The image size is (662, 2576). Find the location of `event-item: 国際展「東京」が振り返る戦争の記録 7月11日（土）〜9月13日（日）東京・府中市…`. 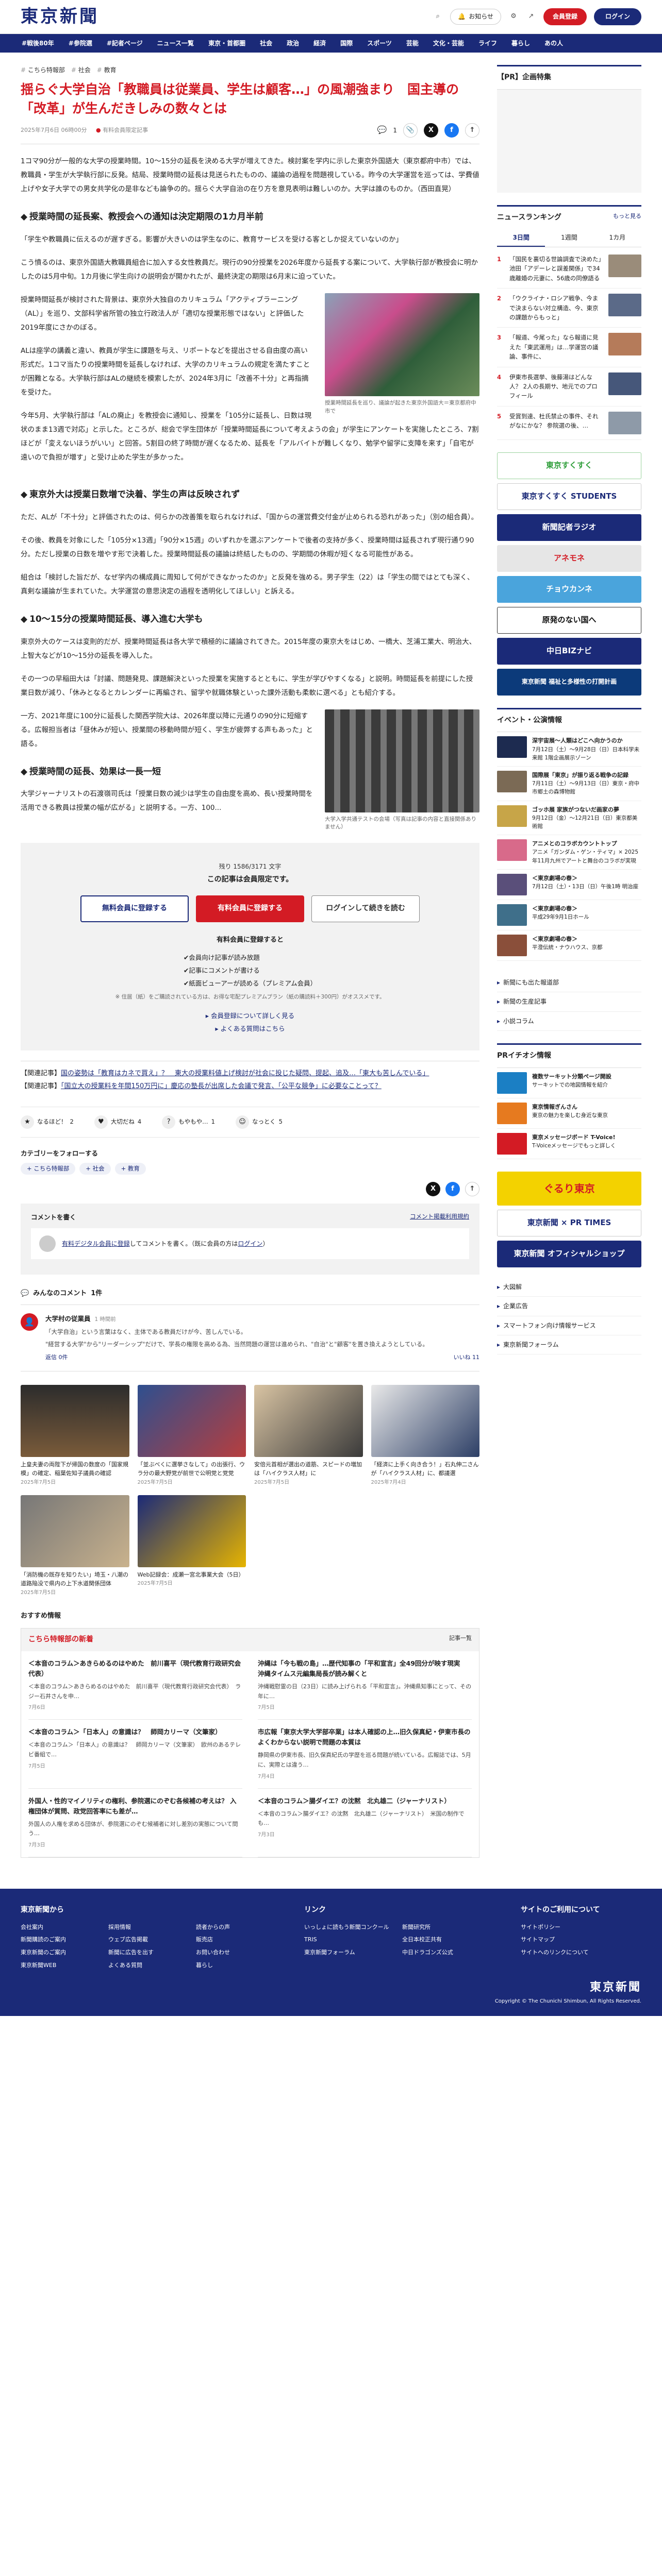

event-item: 国際展「東京」が振り返る戦争の記録 7月11日（土）〜9月13日（日）東京・府中市… is located at coordinates (569, 784).